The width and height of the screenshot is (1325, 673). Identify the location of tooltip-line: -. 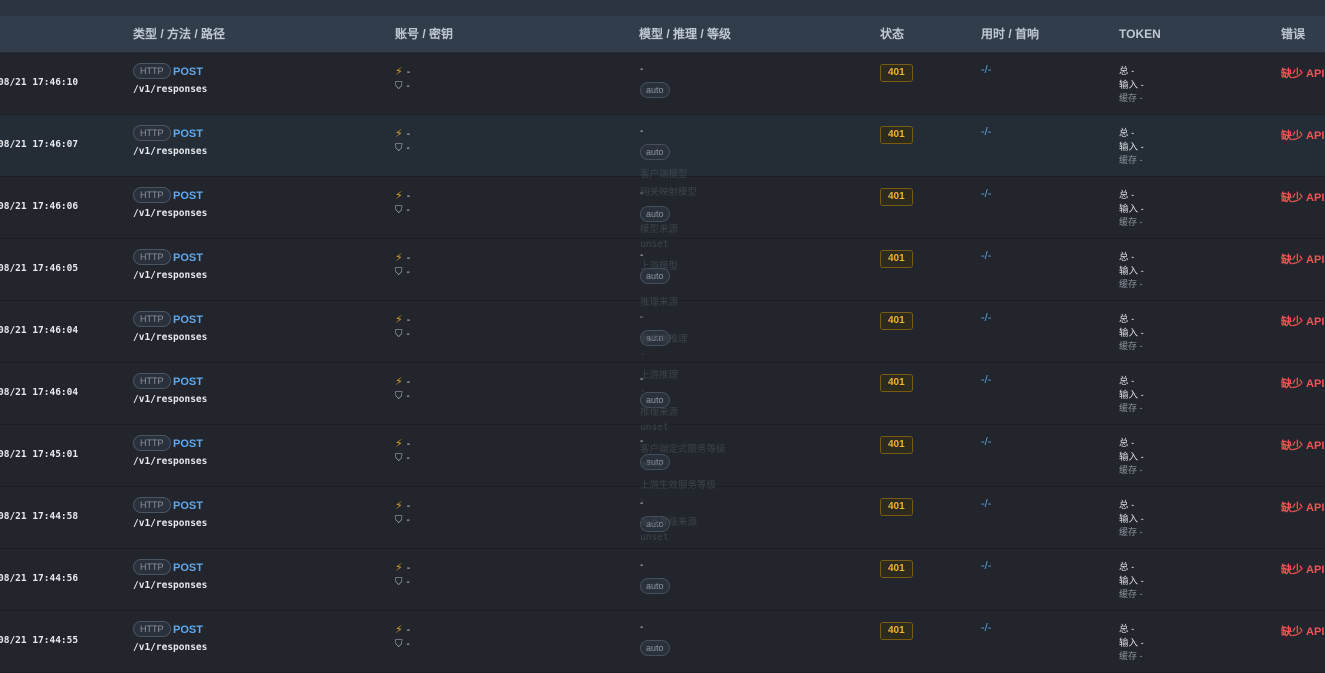
(643, 281).